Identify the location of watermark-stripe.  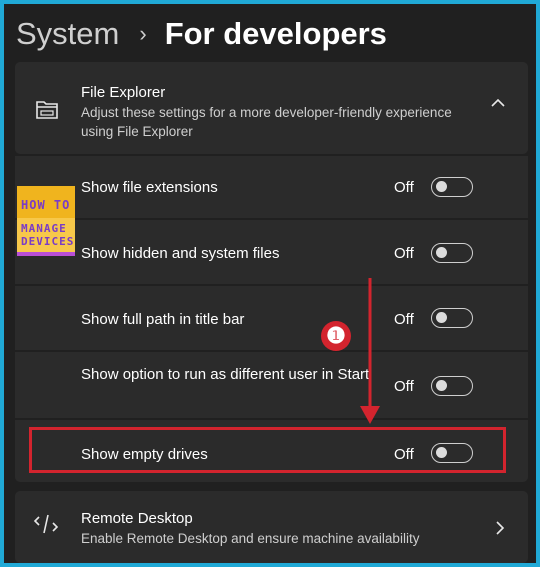
(46, 254).